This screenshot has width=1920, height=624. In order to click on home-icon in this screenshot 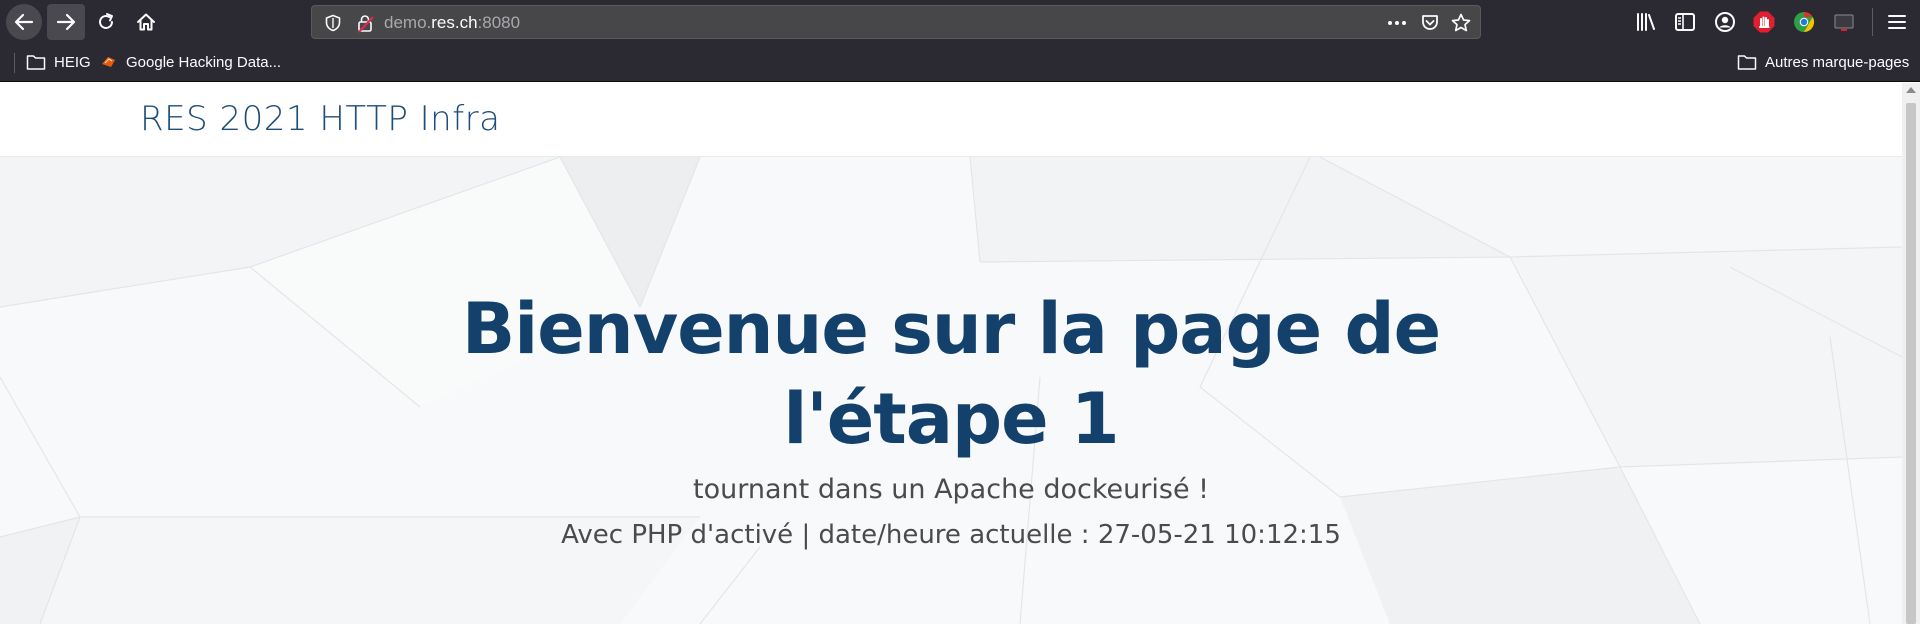, I will do `click(146, 22)`.